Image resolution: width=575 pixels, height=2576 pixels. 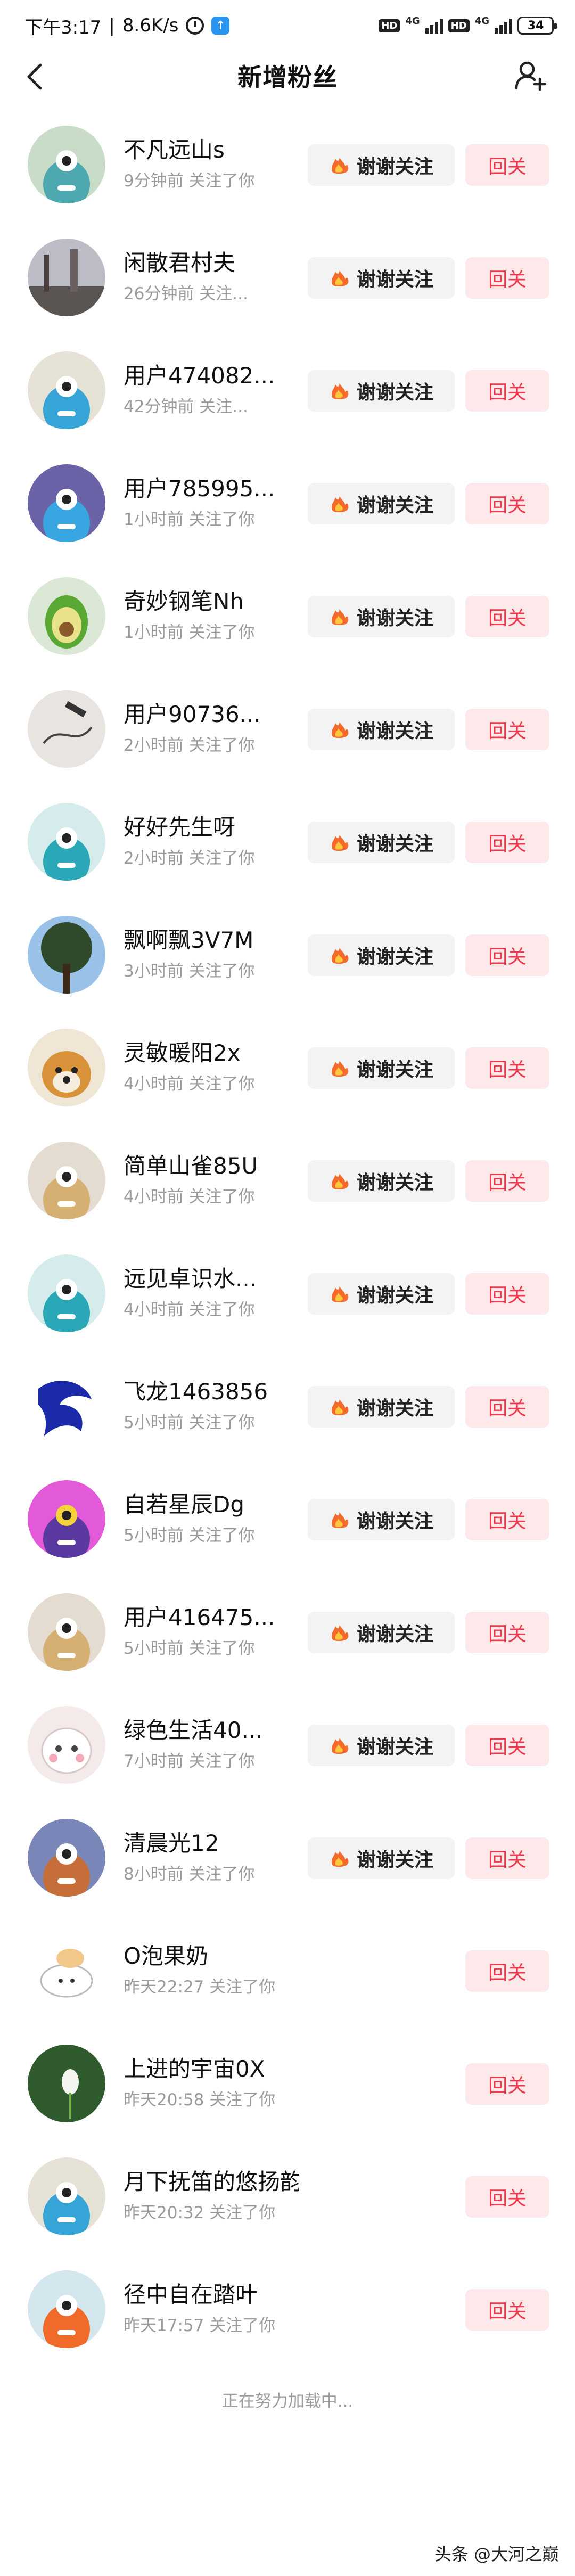 I want to click on follower-name: 不凡远山s, so click(x=175, y=148).